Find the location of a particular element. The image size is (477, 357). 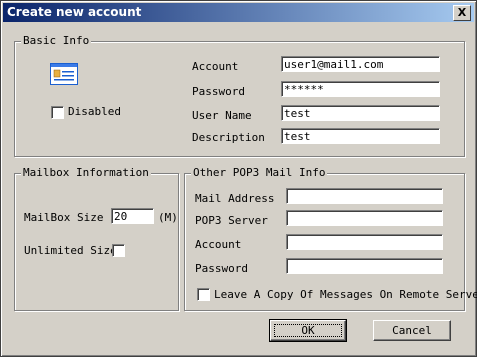

window-title: Create new account is located at coordinates (74, 12).